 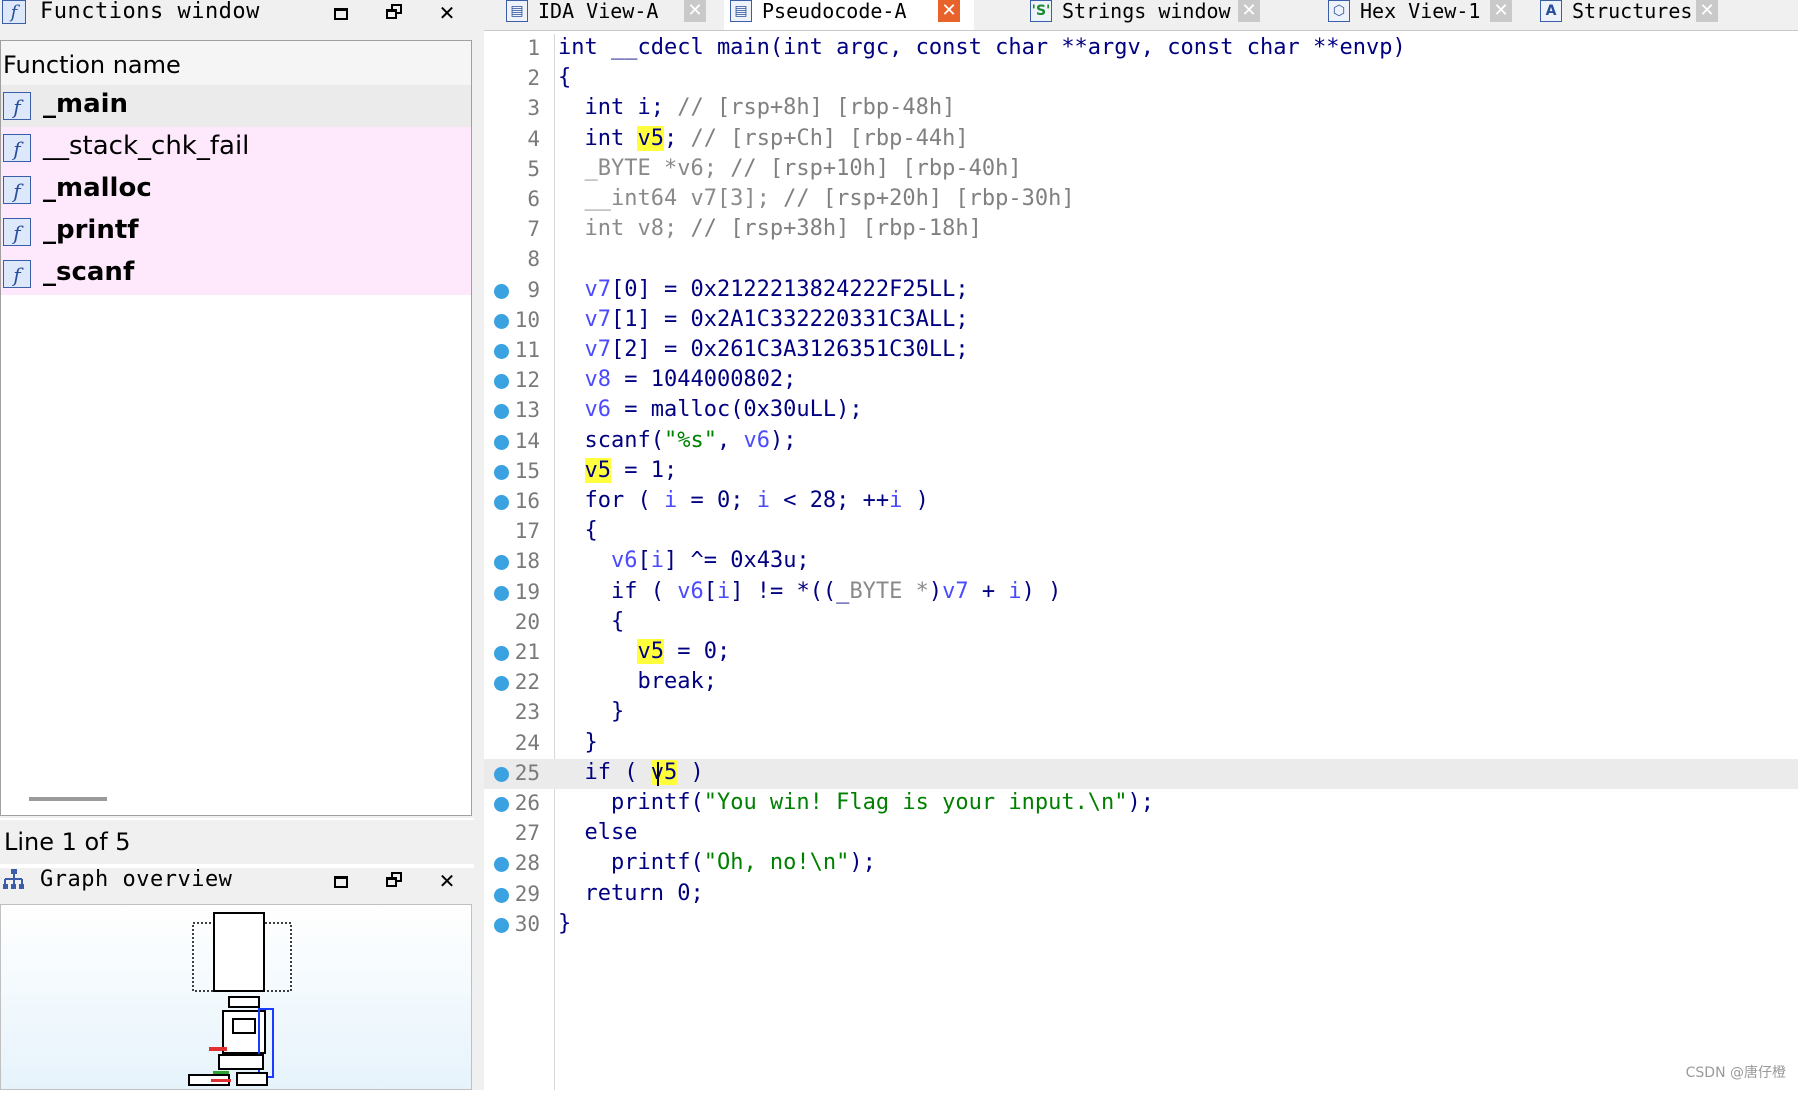 What do you see at coordinates (1141, 713) in the screenshot?
I see `code-line: 23 }` at bounding box center [1141, 713].